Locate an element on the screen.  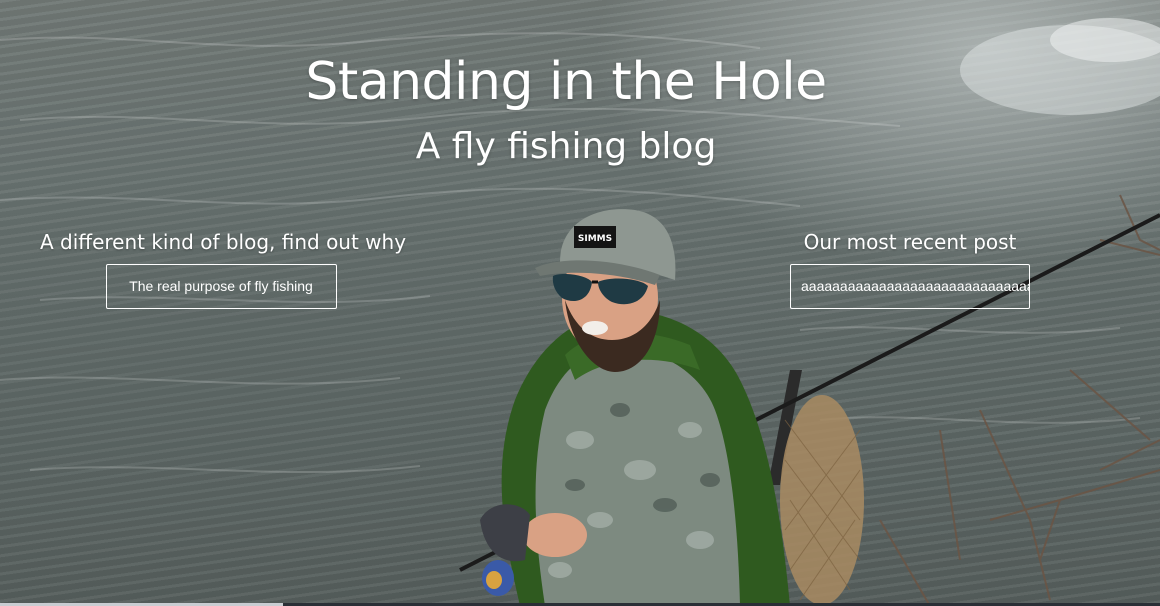
cap-patch: SIMMS is located at coordinates (595, 237).